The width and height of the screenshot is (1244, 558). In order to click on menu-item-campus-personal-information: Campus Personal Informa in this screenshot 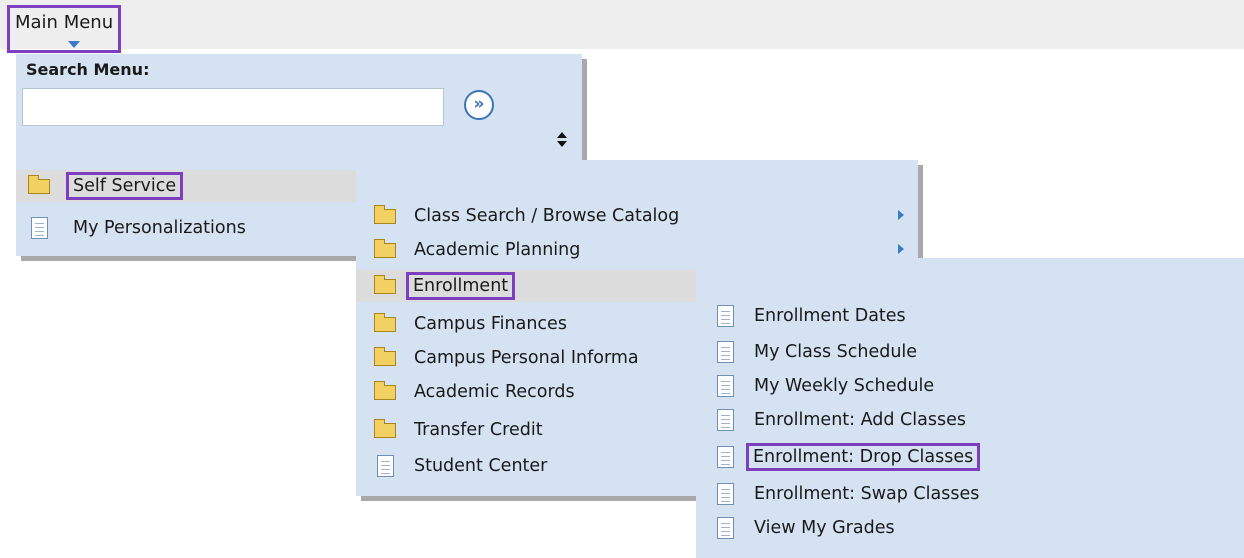, I will do `click(537, 358)`.